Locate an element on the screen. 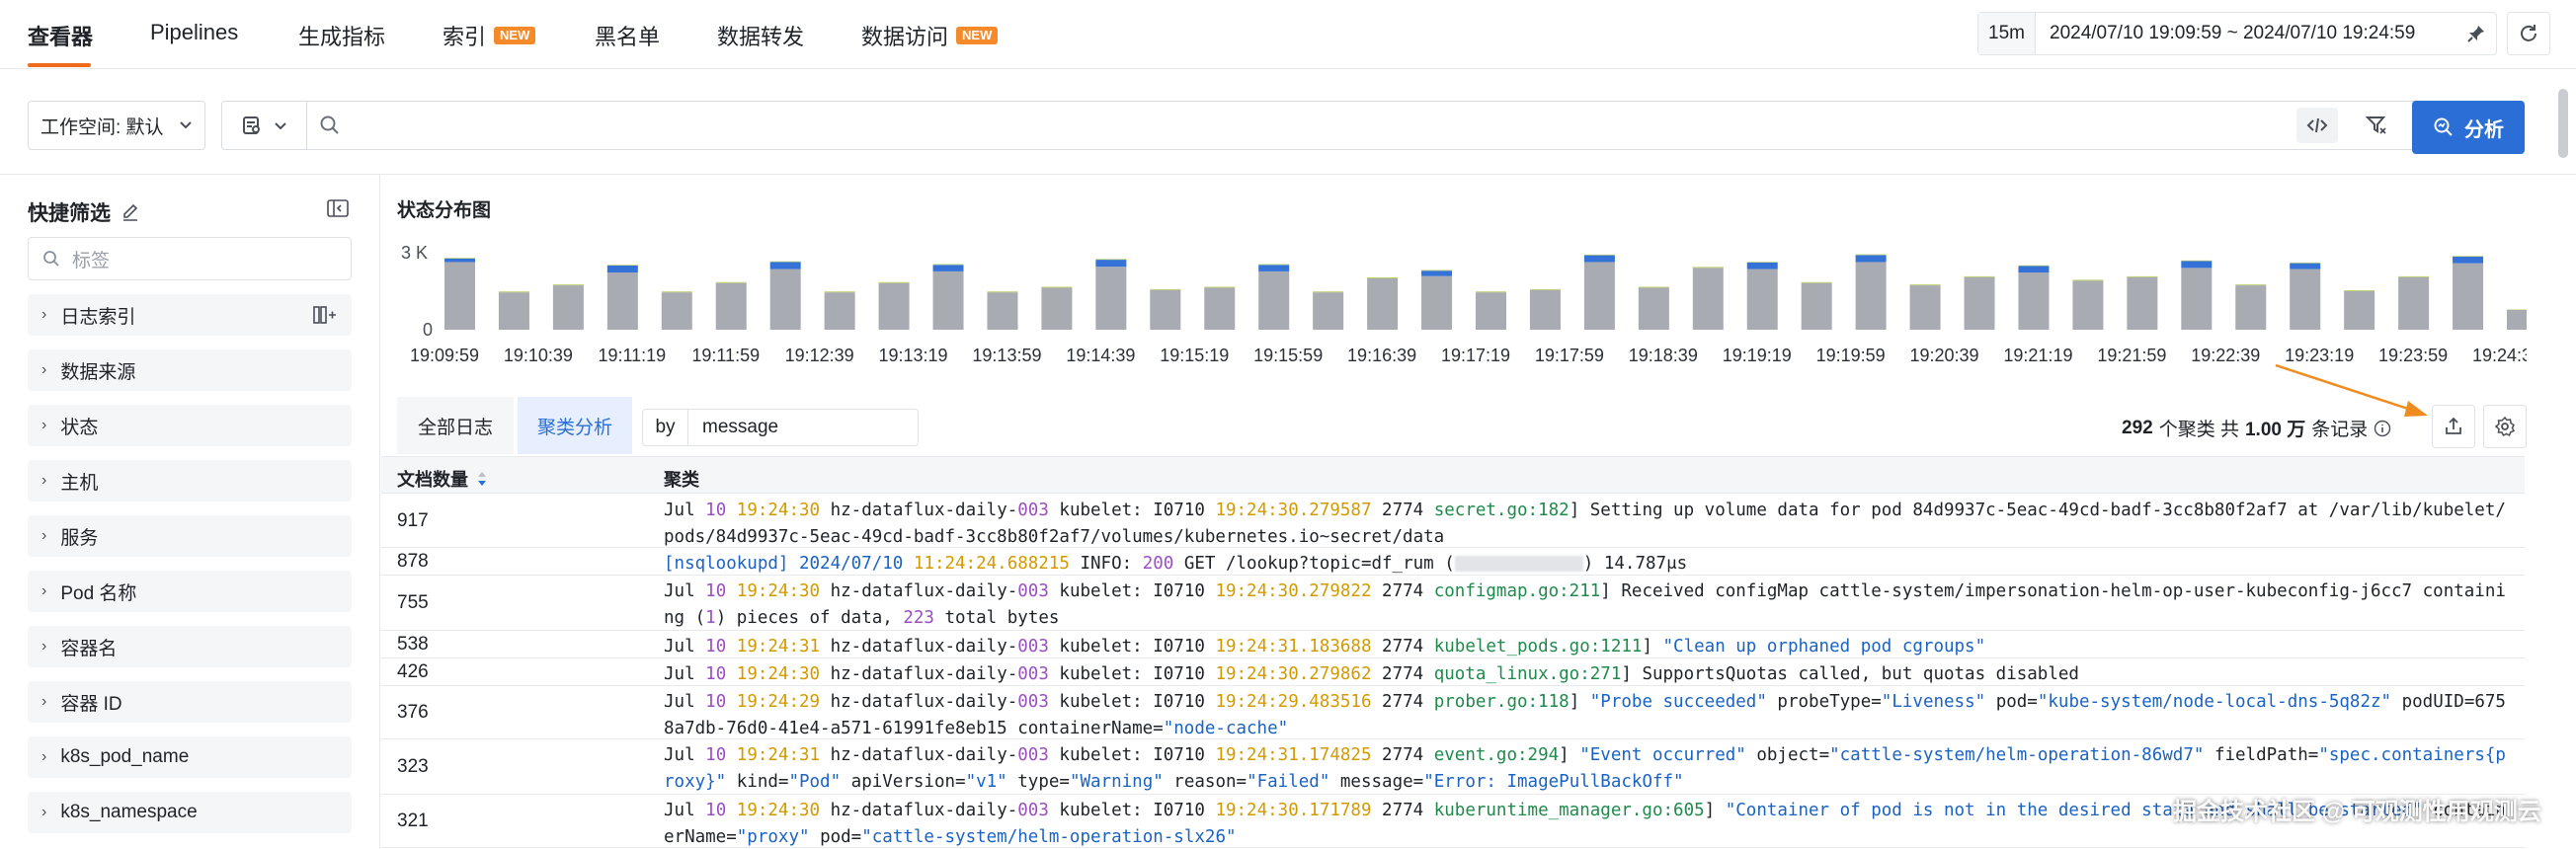 This screenshot has width=2576, height=849. sidebar-item-host: › 主机 is located at coordinates (190, 481).